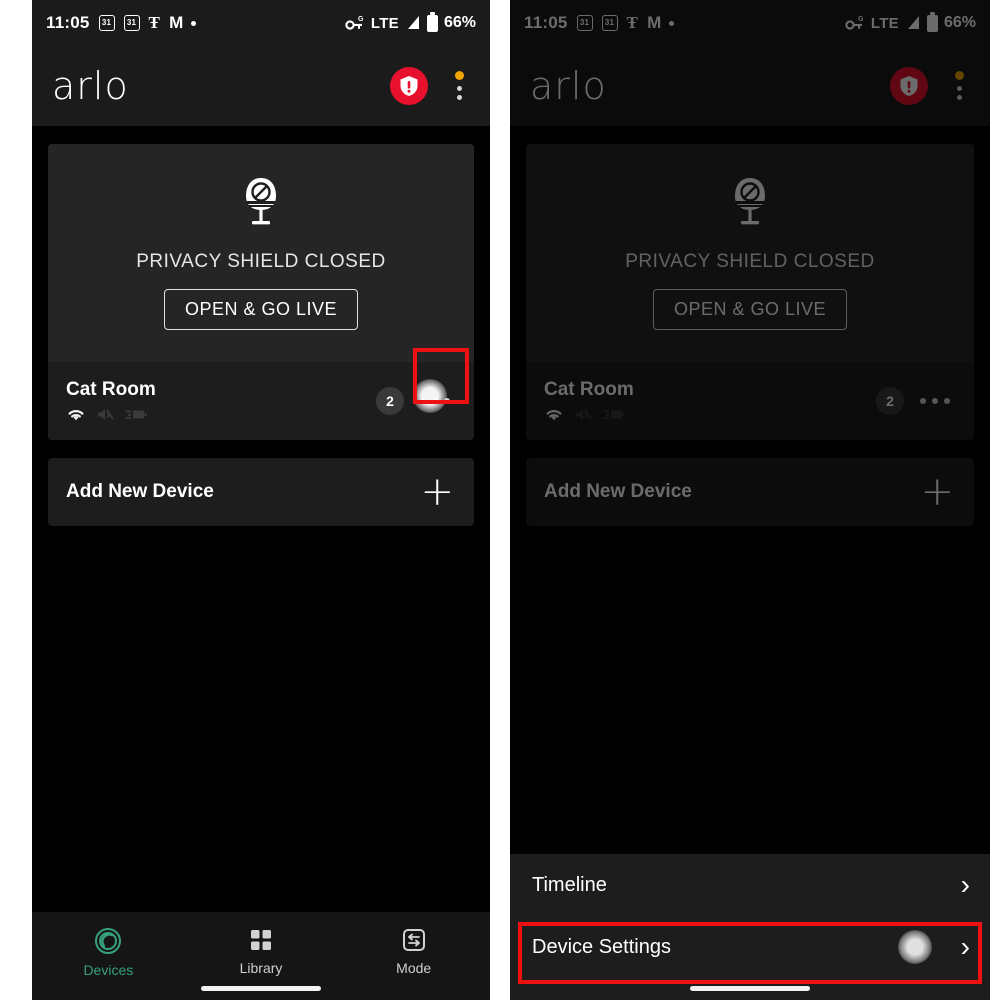  I want to click on sheet-row-timeline: Timeline ›, so click(750, 885).